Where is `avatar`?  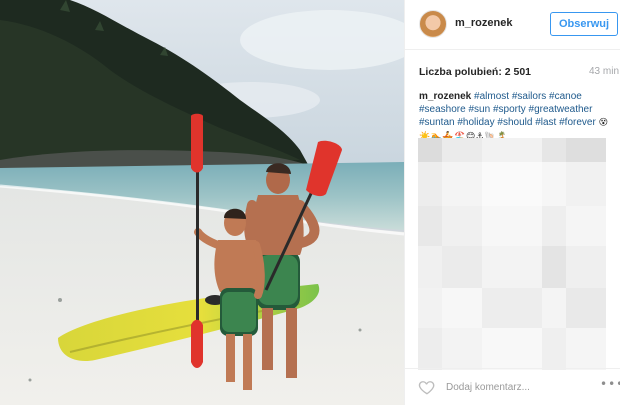
avatar is located at coordinates (433, 24).